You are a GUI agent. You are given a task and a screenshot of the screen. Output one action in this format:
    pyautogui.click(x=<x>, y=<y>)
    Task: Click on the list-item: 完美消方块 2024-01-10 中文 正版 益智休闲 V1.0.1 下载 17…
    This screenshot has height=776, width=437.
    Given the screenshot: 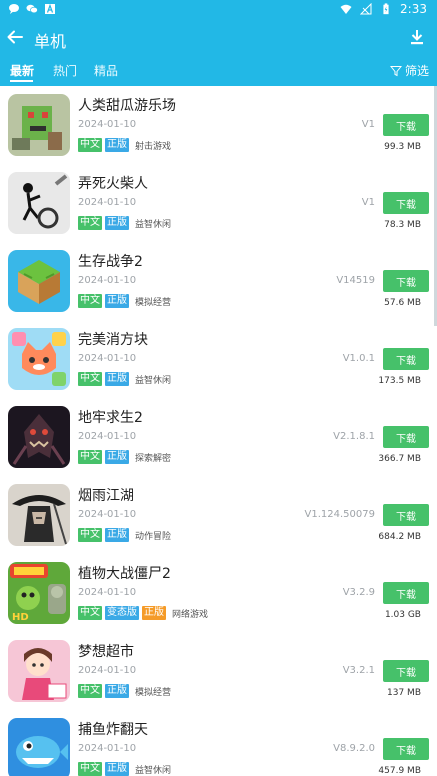 What is the action you would take?
    pyautogui.click(x=218, y=359)
    